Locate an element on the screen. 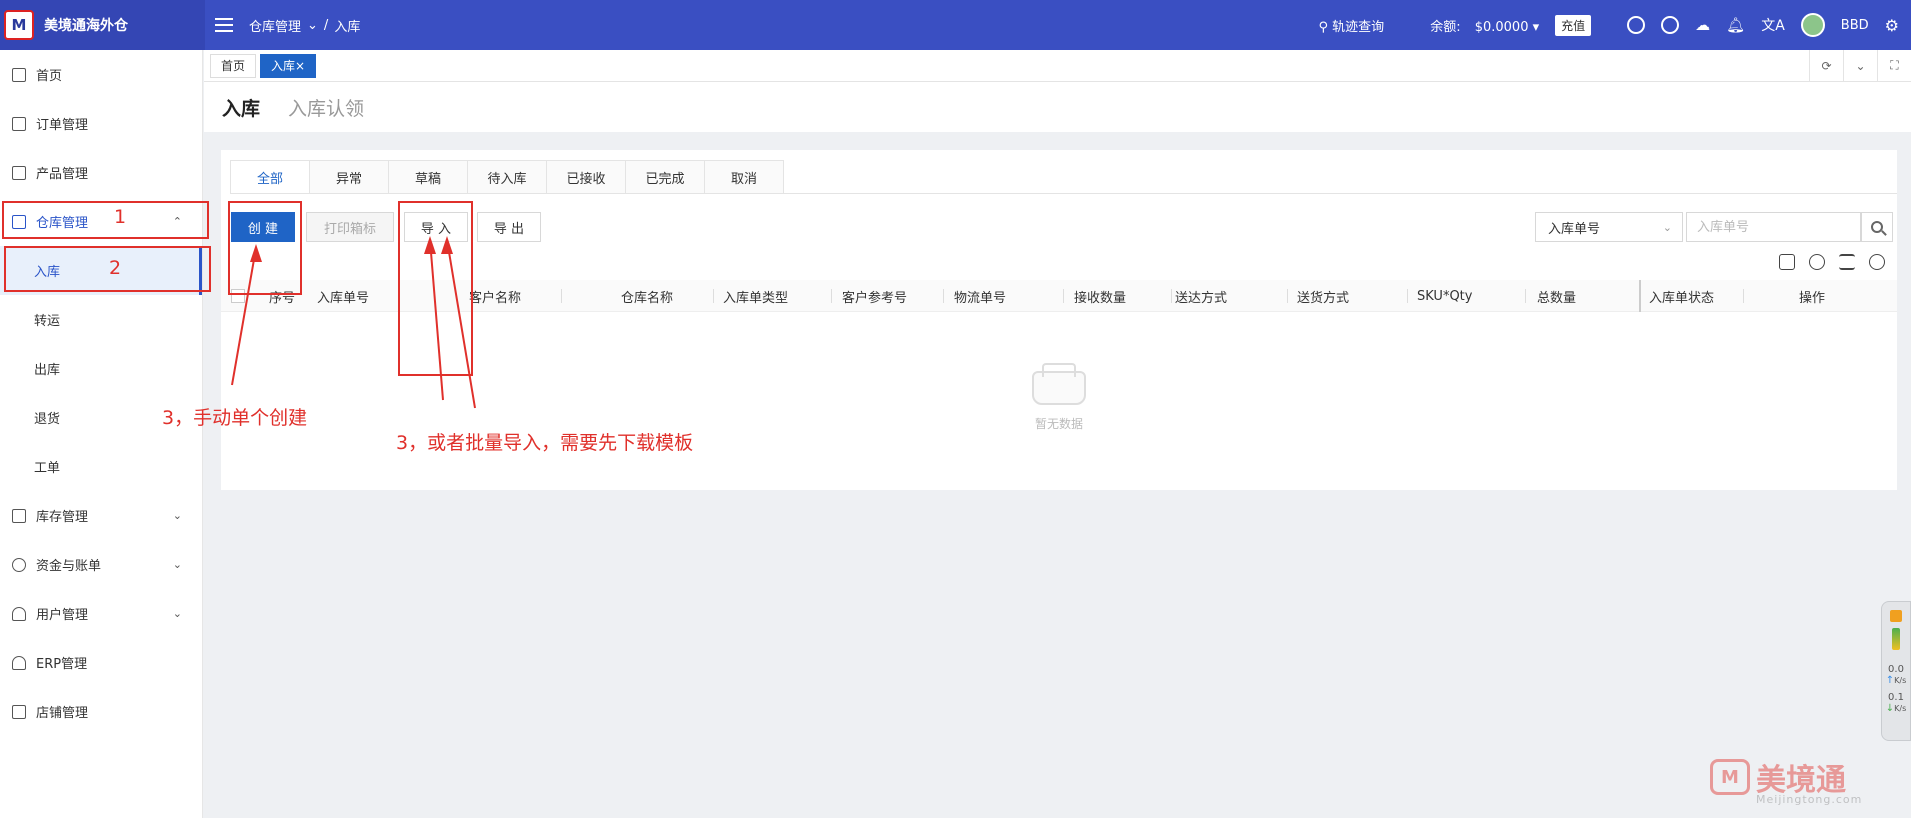 The image size is (1911, 818). user-name: BBD is located at coordinates (1855, 25).